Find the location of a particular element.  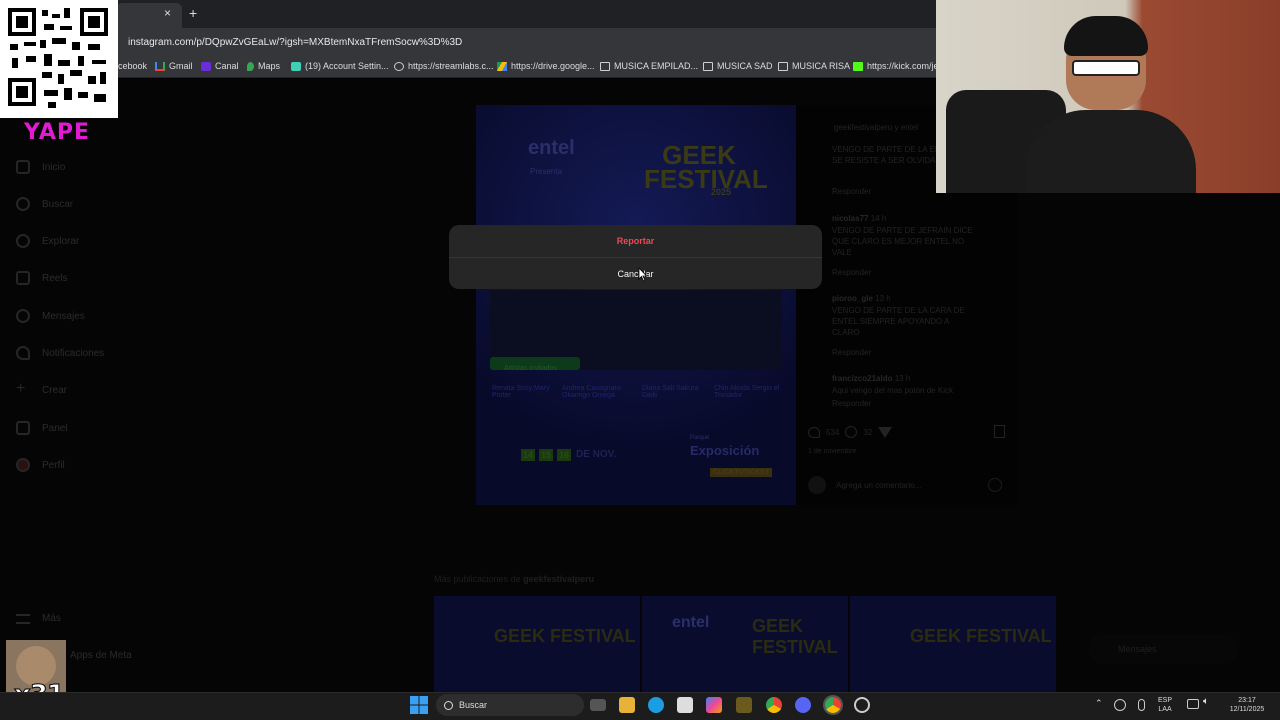

sidebar-item-panel: Panel is located at coordinates (42, 428).